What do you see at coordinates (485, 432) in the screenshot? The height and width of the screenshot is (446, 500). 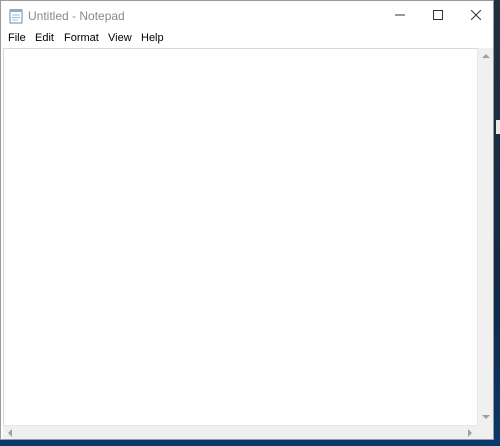 I see `scrollbar-corner` at bounding box center [485, 432].